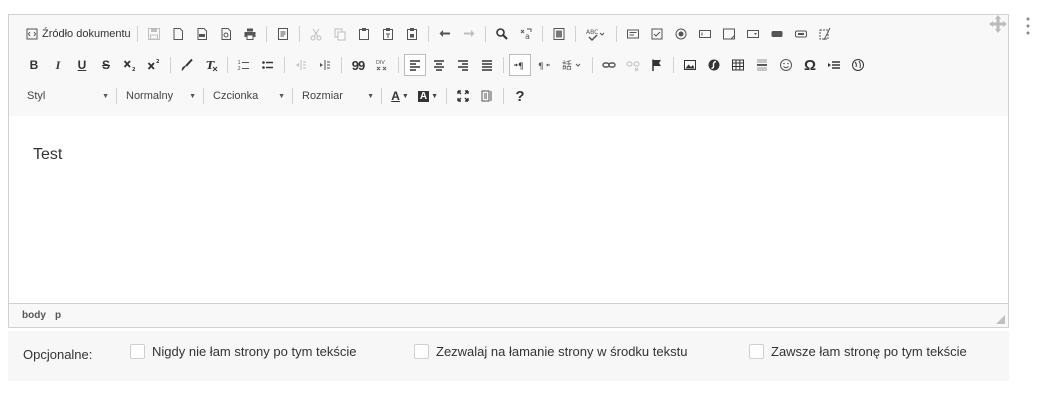  I want to click on outdent-button, so click(301, 65).